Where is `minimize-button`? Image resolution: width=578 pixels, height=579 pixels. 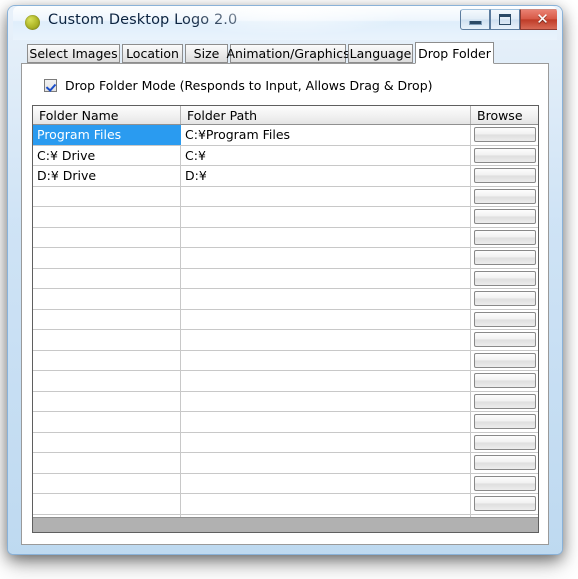 minimize-button is located at coordinates (475, 19).